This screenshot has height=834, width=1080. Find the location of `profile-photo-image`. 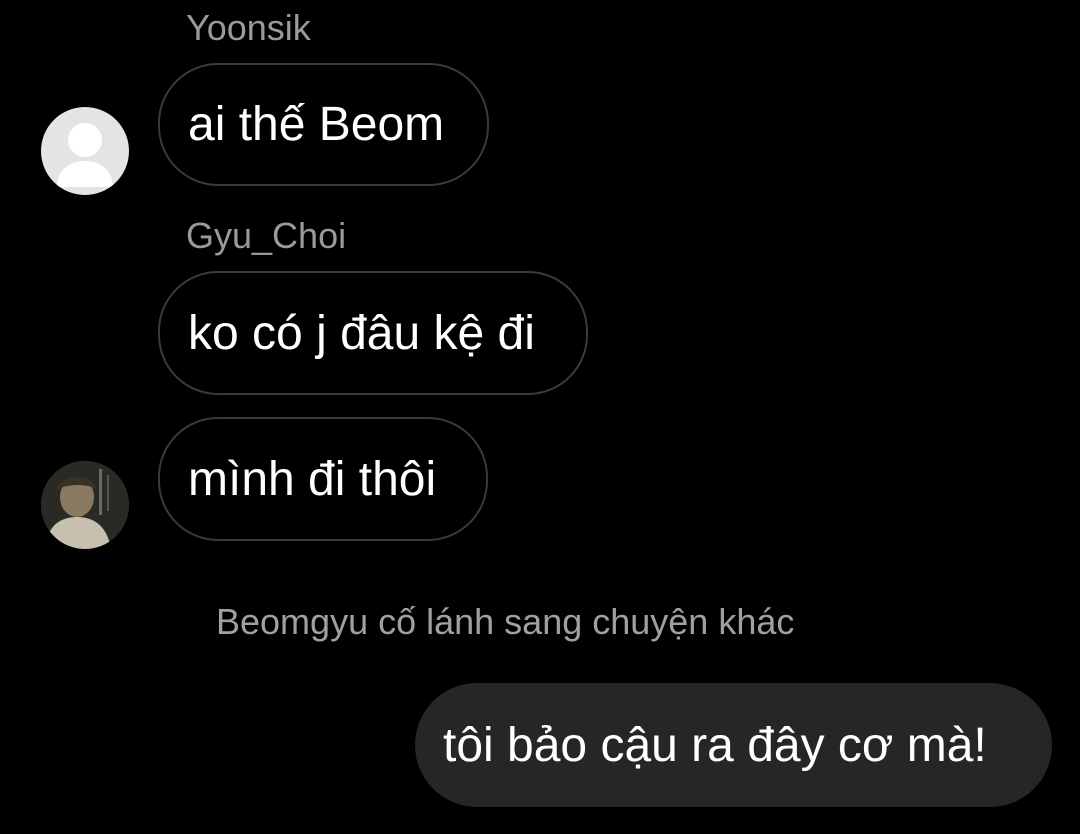

profile-photo-image is located at coordinates (85, 505).